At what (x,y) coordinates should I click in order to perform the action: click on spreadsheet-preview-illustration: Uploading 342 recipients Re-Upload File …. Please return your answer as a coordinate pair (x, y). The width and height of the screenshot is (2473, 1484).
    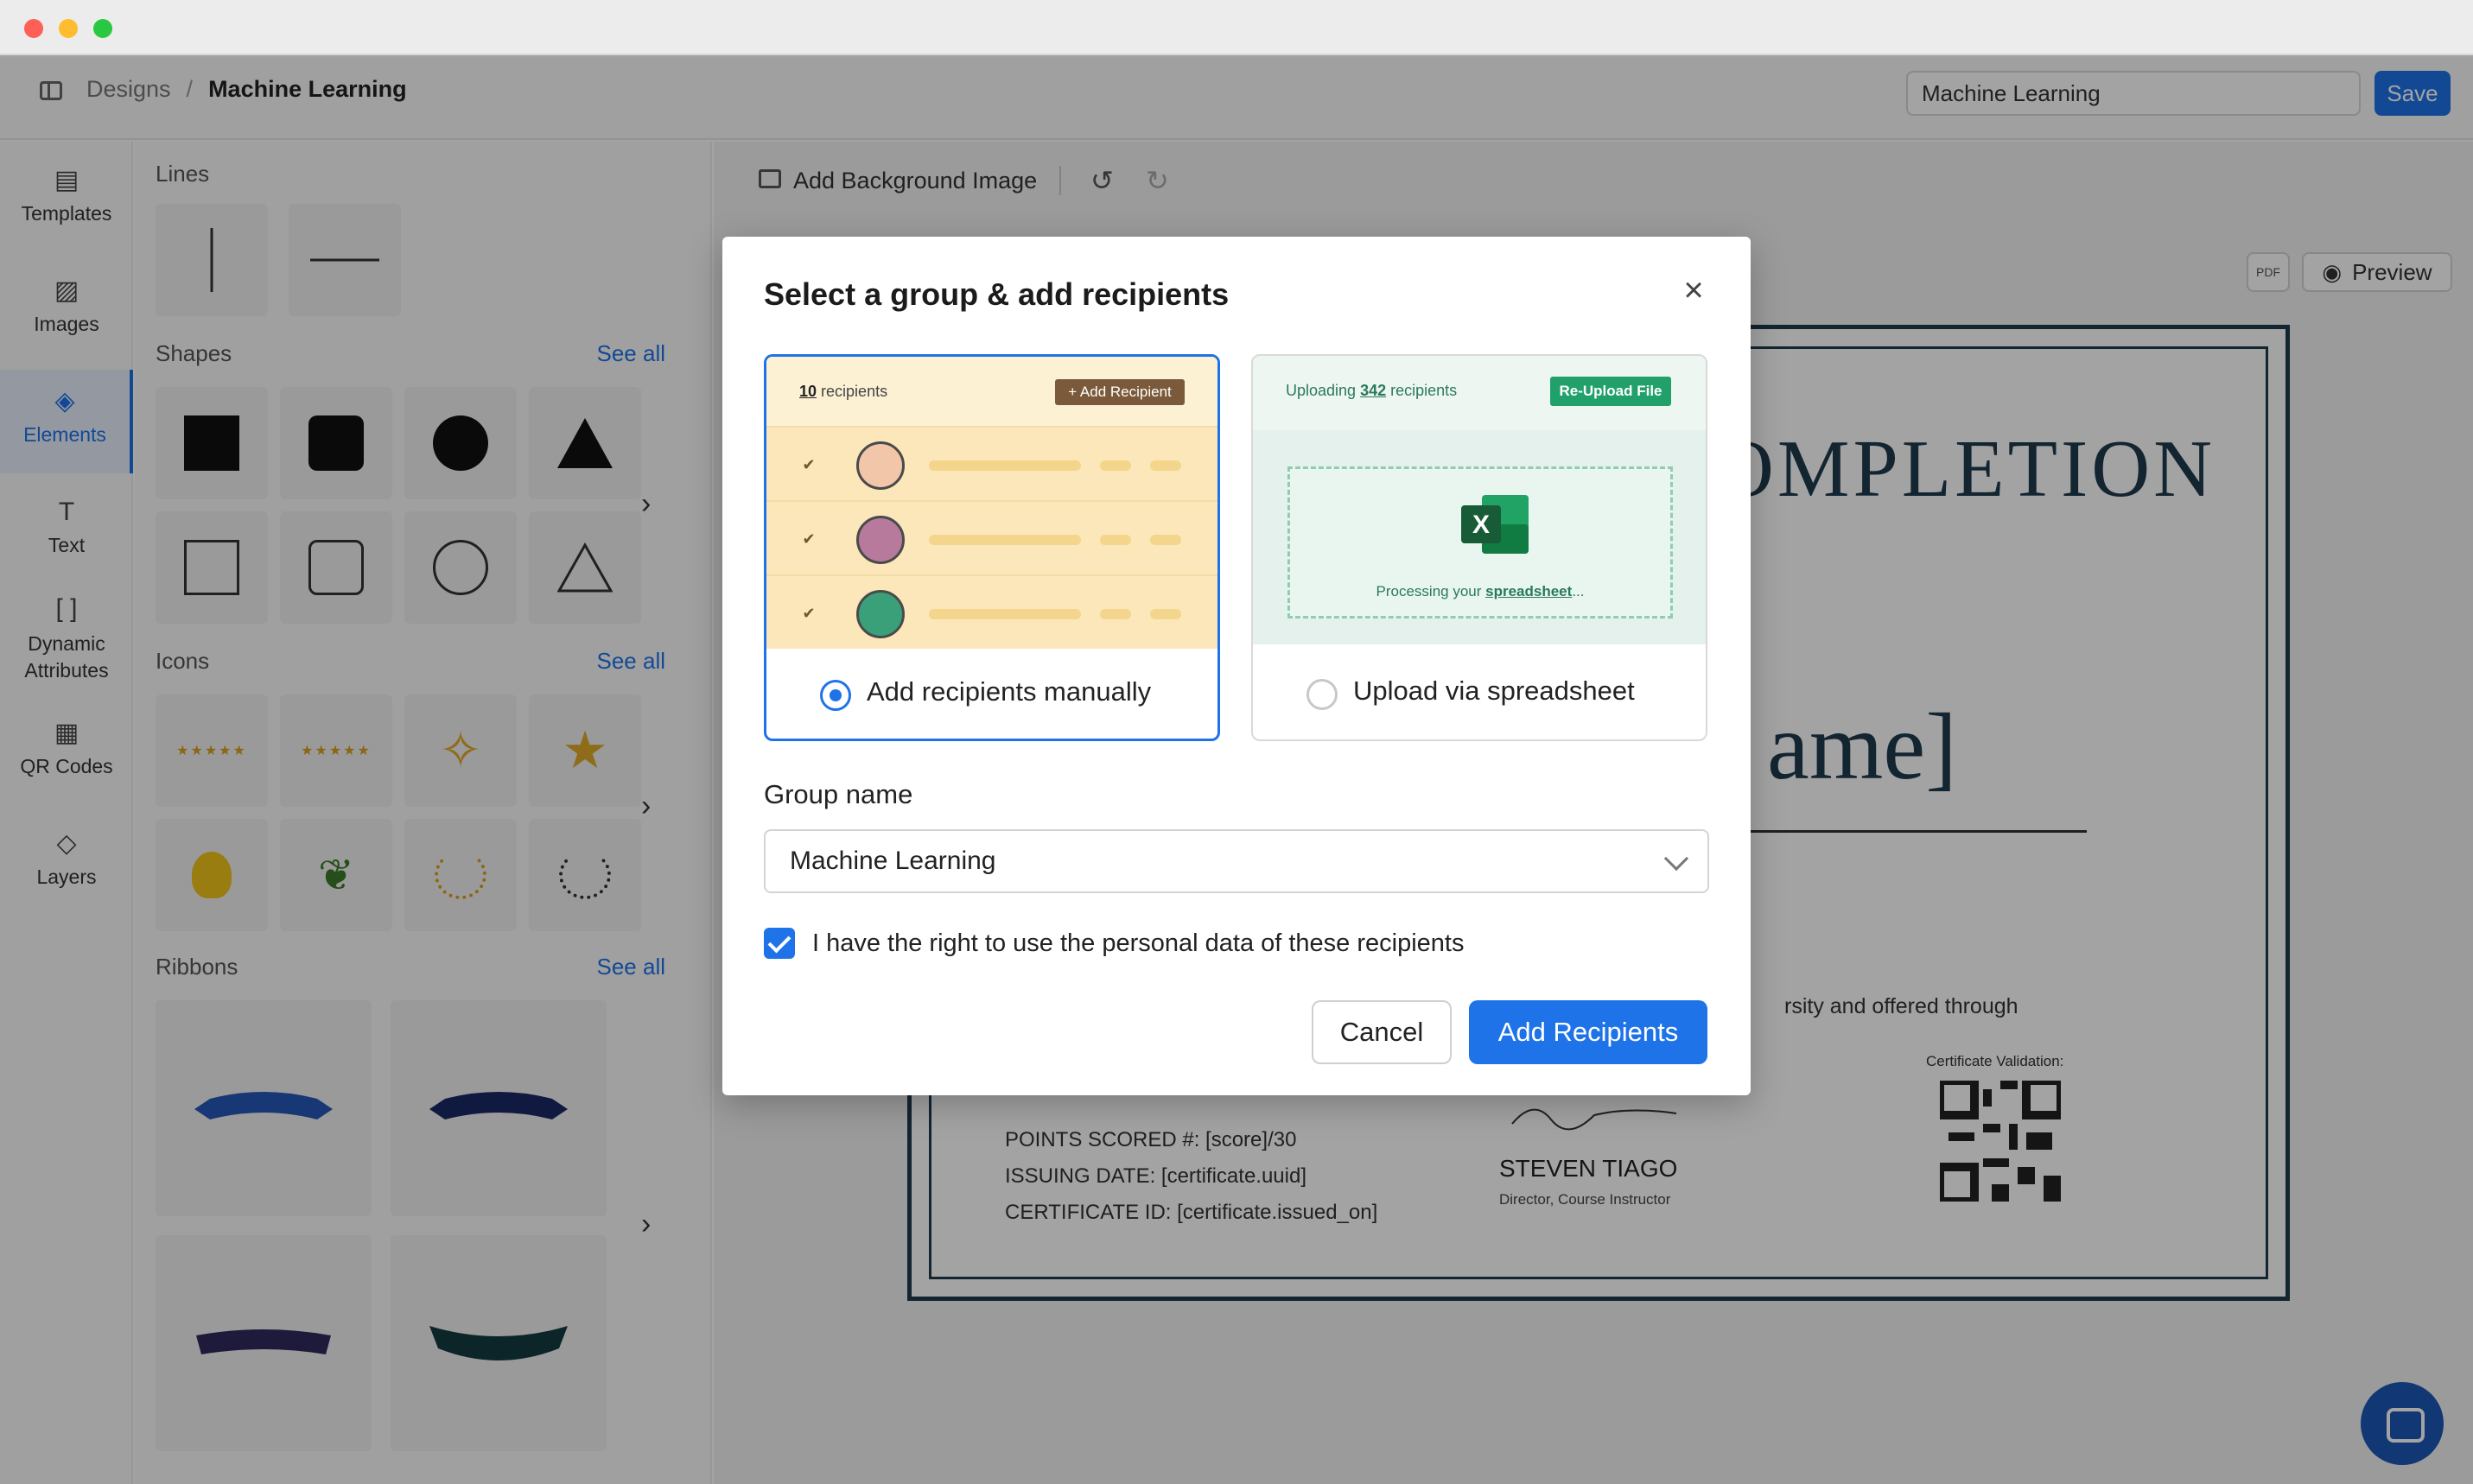
    Looking at the image, I should click on (1479, 500).